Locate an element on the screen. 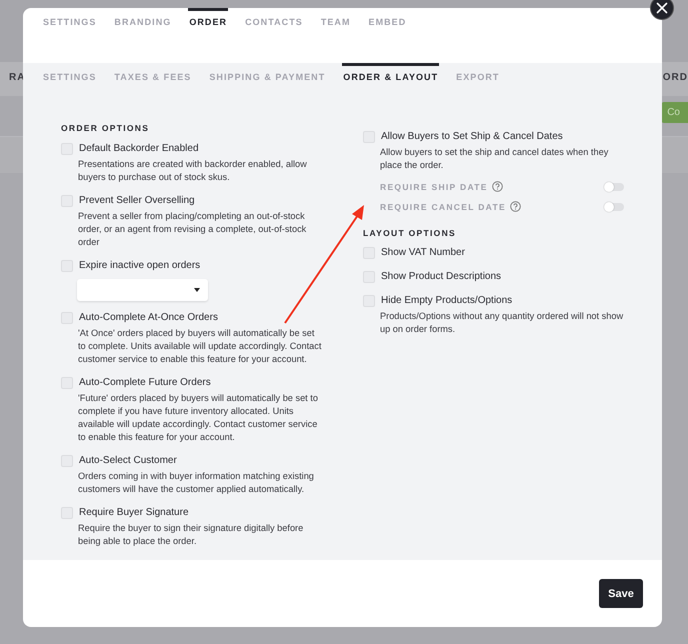  option-description: Require the buyer to sign their signature digitally before being able to place the order. is located at coordinates (190, 535).